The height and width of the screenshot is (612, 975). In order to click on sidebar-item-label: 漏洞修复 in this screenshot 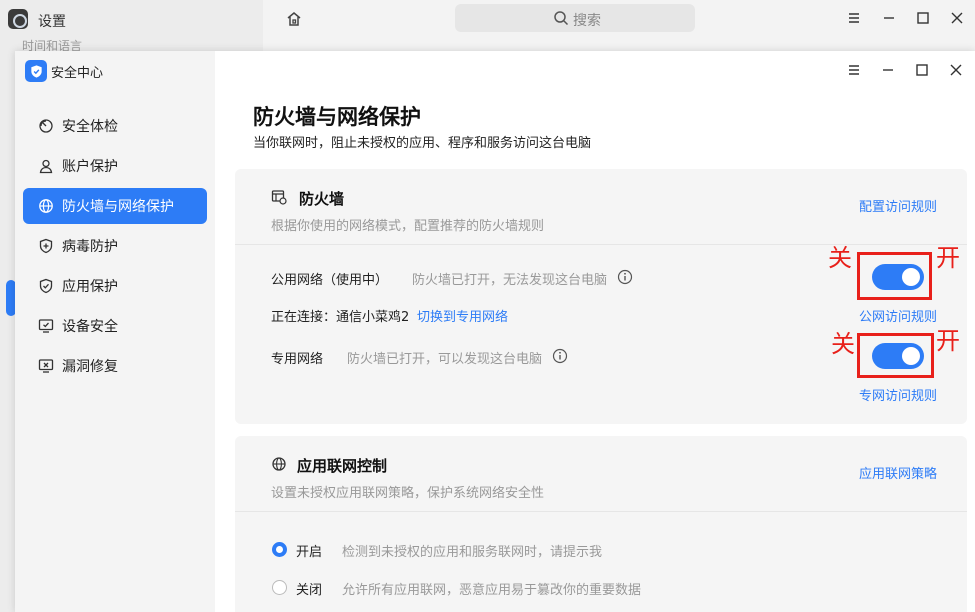, I will do `click(90, 367)`.